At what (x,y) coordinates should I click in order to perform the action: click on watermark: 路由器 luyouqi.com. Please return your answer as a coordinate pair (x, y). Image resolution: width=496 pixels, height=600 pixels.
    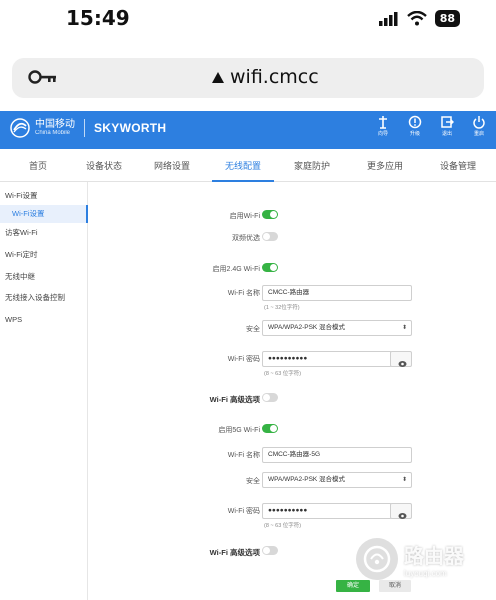
    Looking at the image, I should click on (410, 559).